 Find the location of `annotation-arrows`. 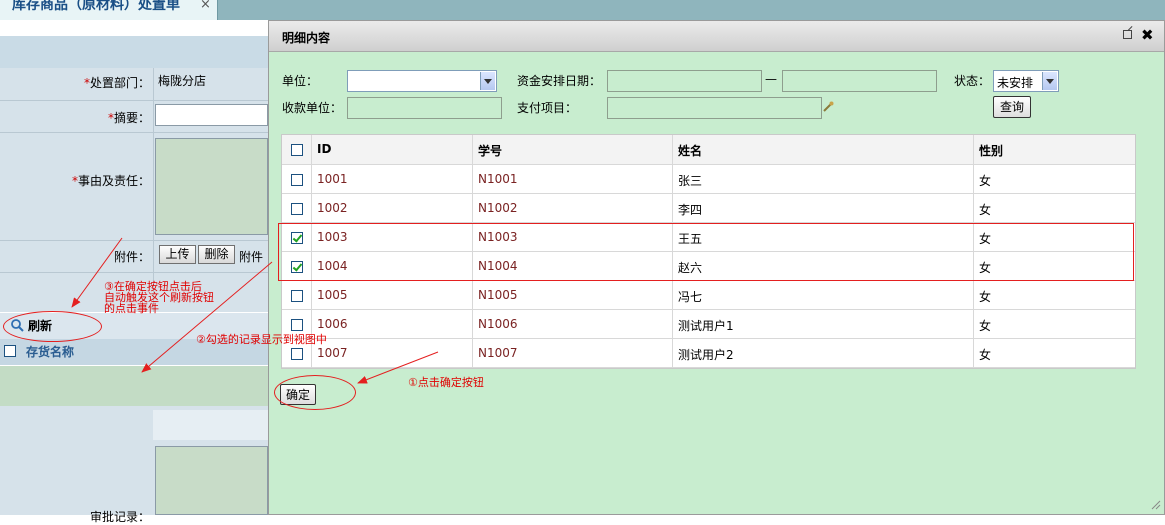

annotation-arrows is located at coordinates (255, 310).